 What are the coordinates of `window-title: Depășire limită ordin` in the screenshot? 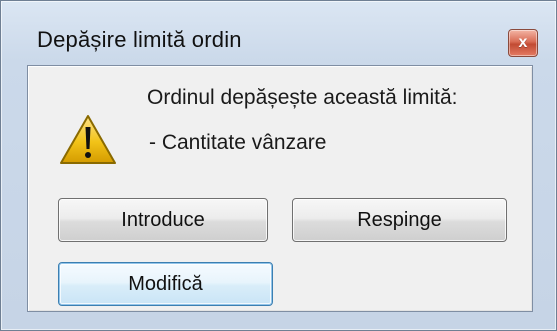 It's located at (139, 39).